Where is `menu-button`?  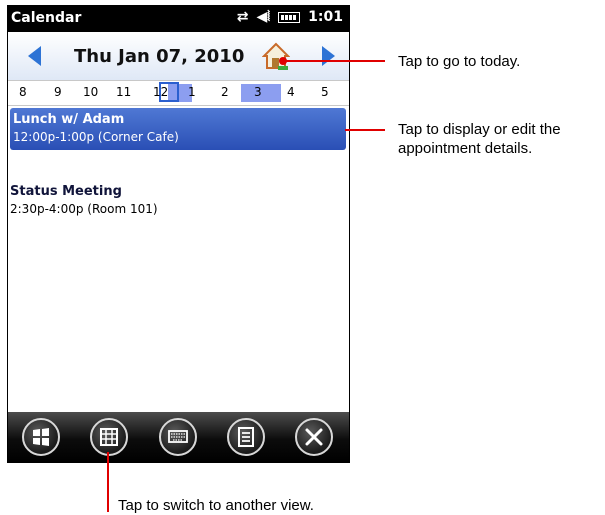
menu-button is located at coordinates (246, 437).